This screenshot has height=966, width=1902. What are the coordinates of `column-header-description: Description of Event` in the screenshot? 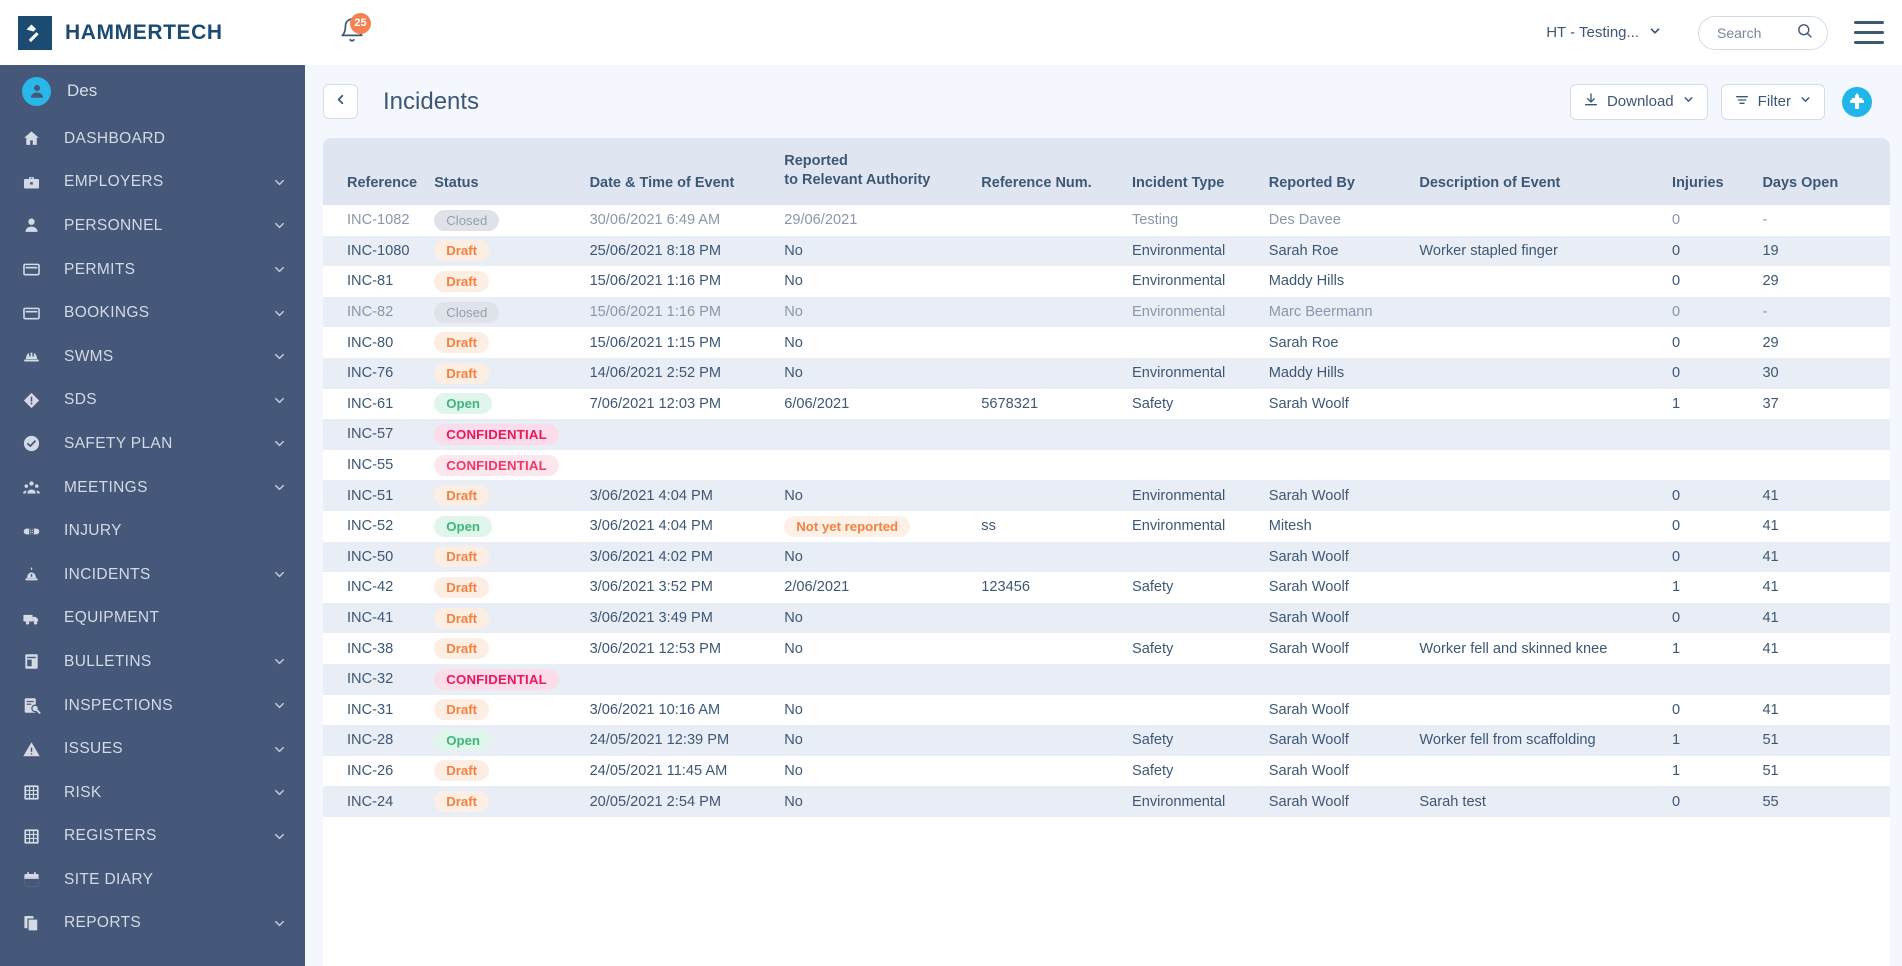 It's located at (1546, 171).